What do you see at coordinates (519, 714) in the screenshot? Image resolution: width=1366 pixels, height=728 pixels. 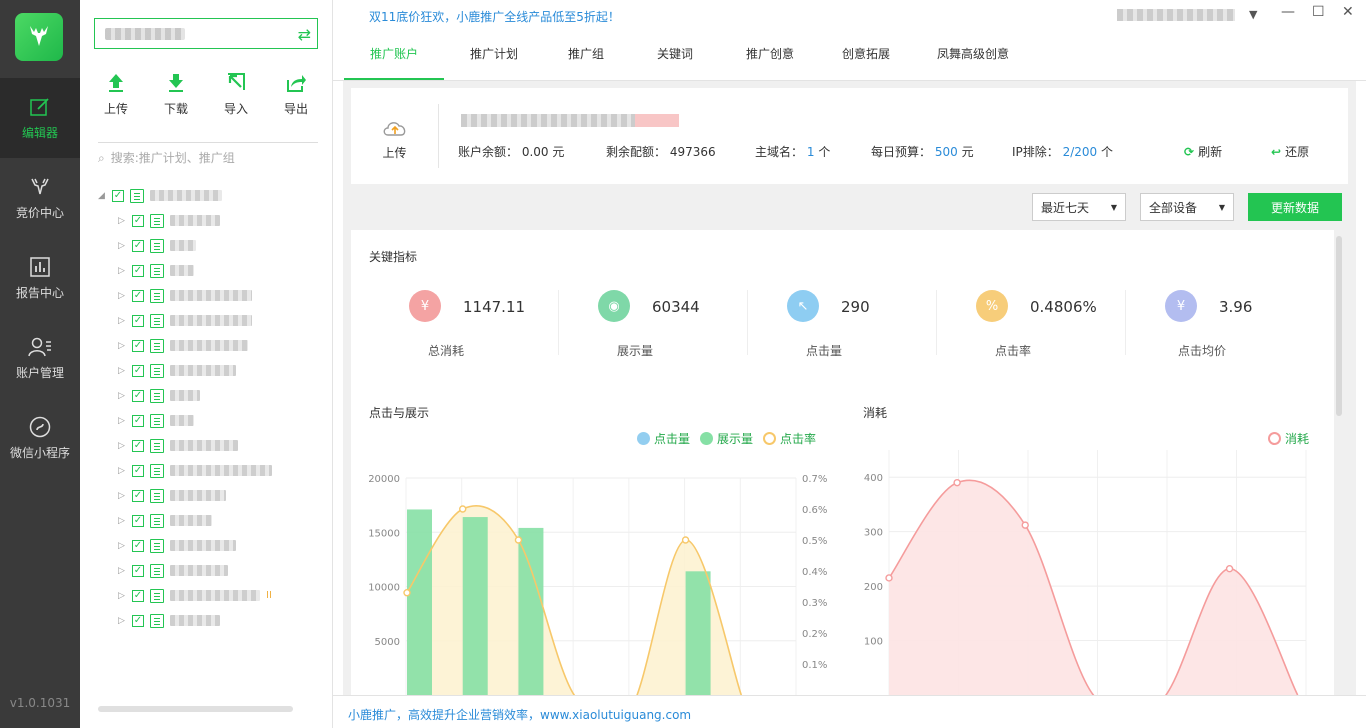 I see `footer-slogan: 小鹿推广，高效提升企业营销效率，www.xiaolutuiguang.com` at bounding box center [519, 714].